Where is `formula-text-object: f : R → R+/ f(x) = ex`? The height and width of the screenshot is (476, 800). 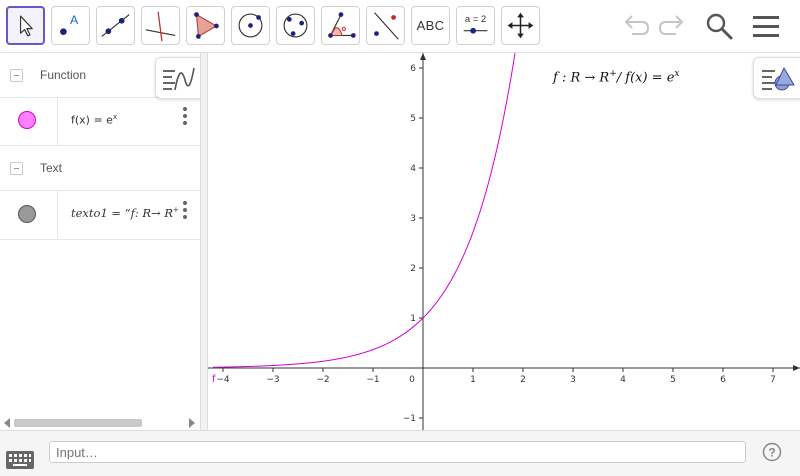 formula-text-object: f : R → R+/ f(x) = ex is located at coordinates (616, 77).